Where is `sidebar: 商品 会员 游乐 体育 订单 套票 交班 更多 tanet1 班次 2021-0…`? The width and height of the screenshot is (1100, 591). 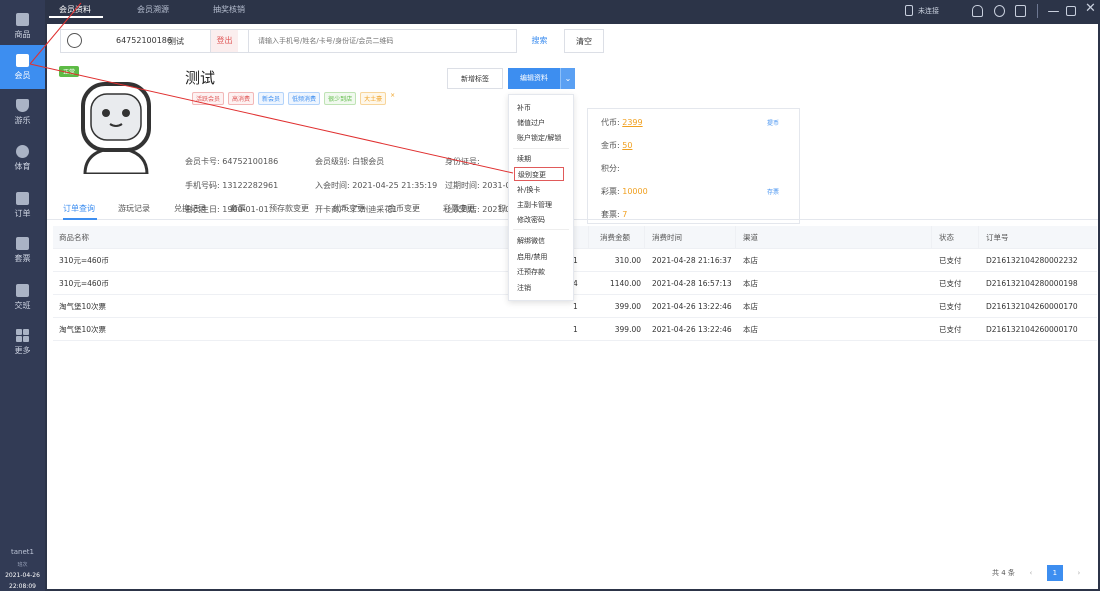 sidebar: 商品 会员 游乐 体育 订单 套票 交班 更多 tanet1 班次 2021-0… is located at coordinates (22, 295).